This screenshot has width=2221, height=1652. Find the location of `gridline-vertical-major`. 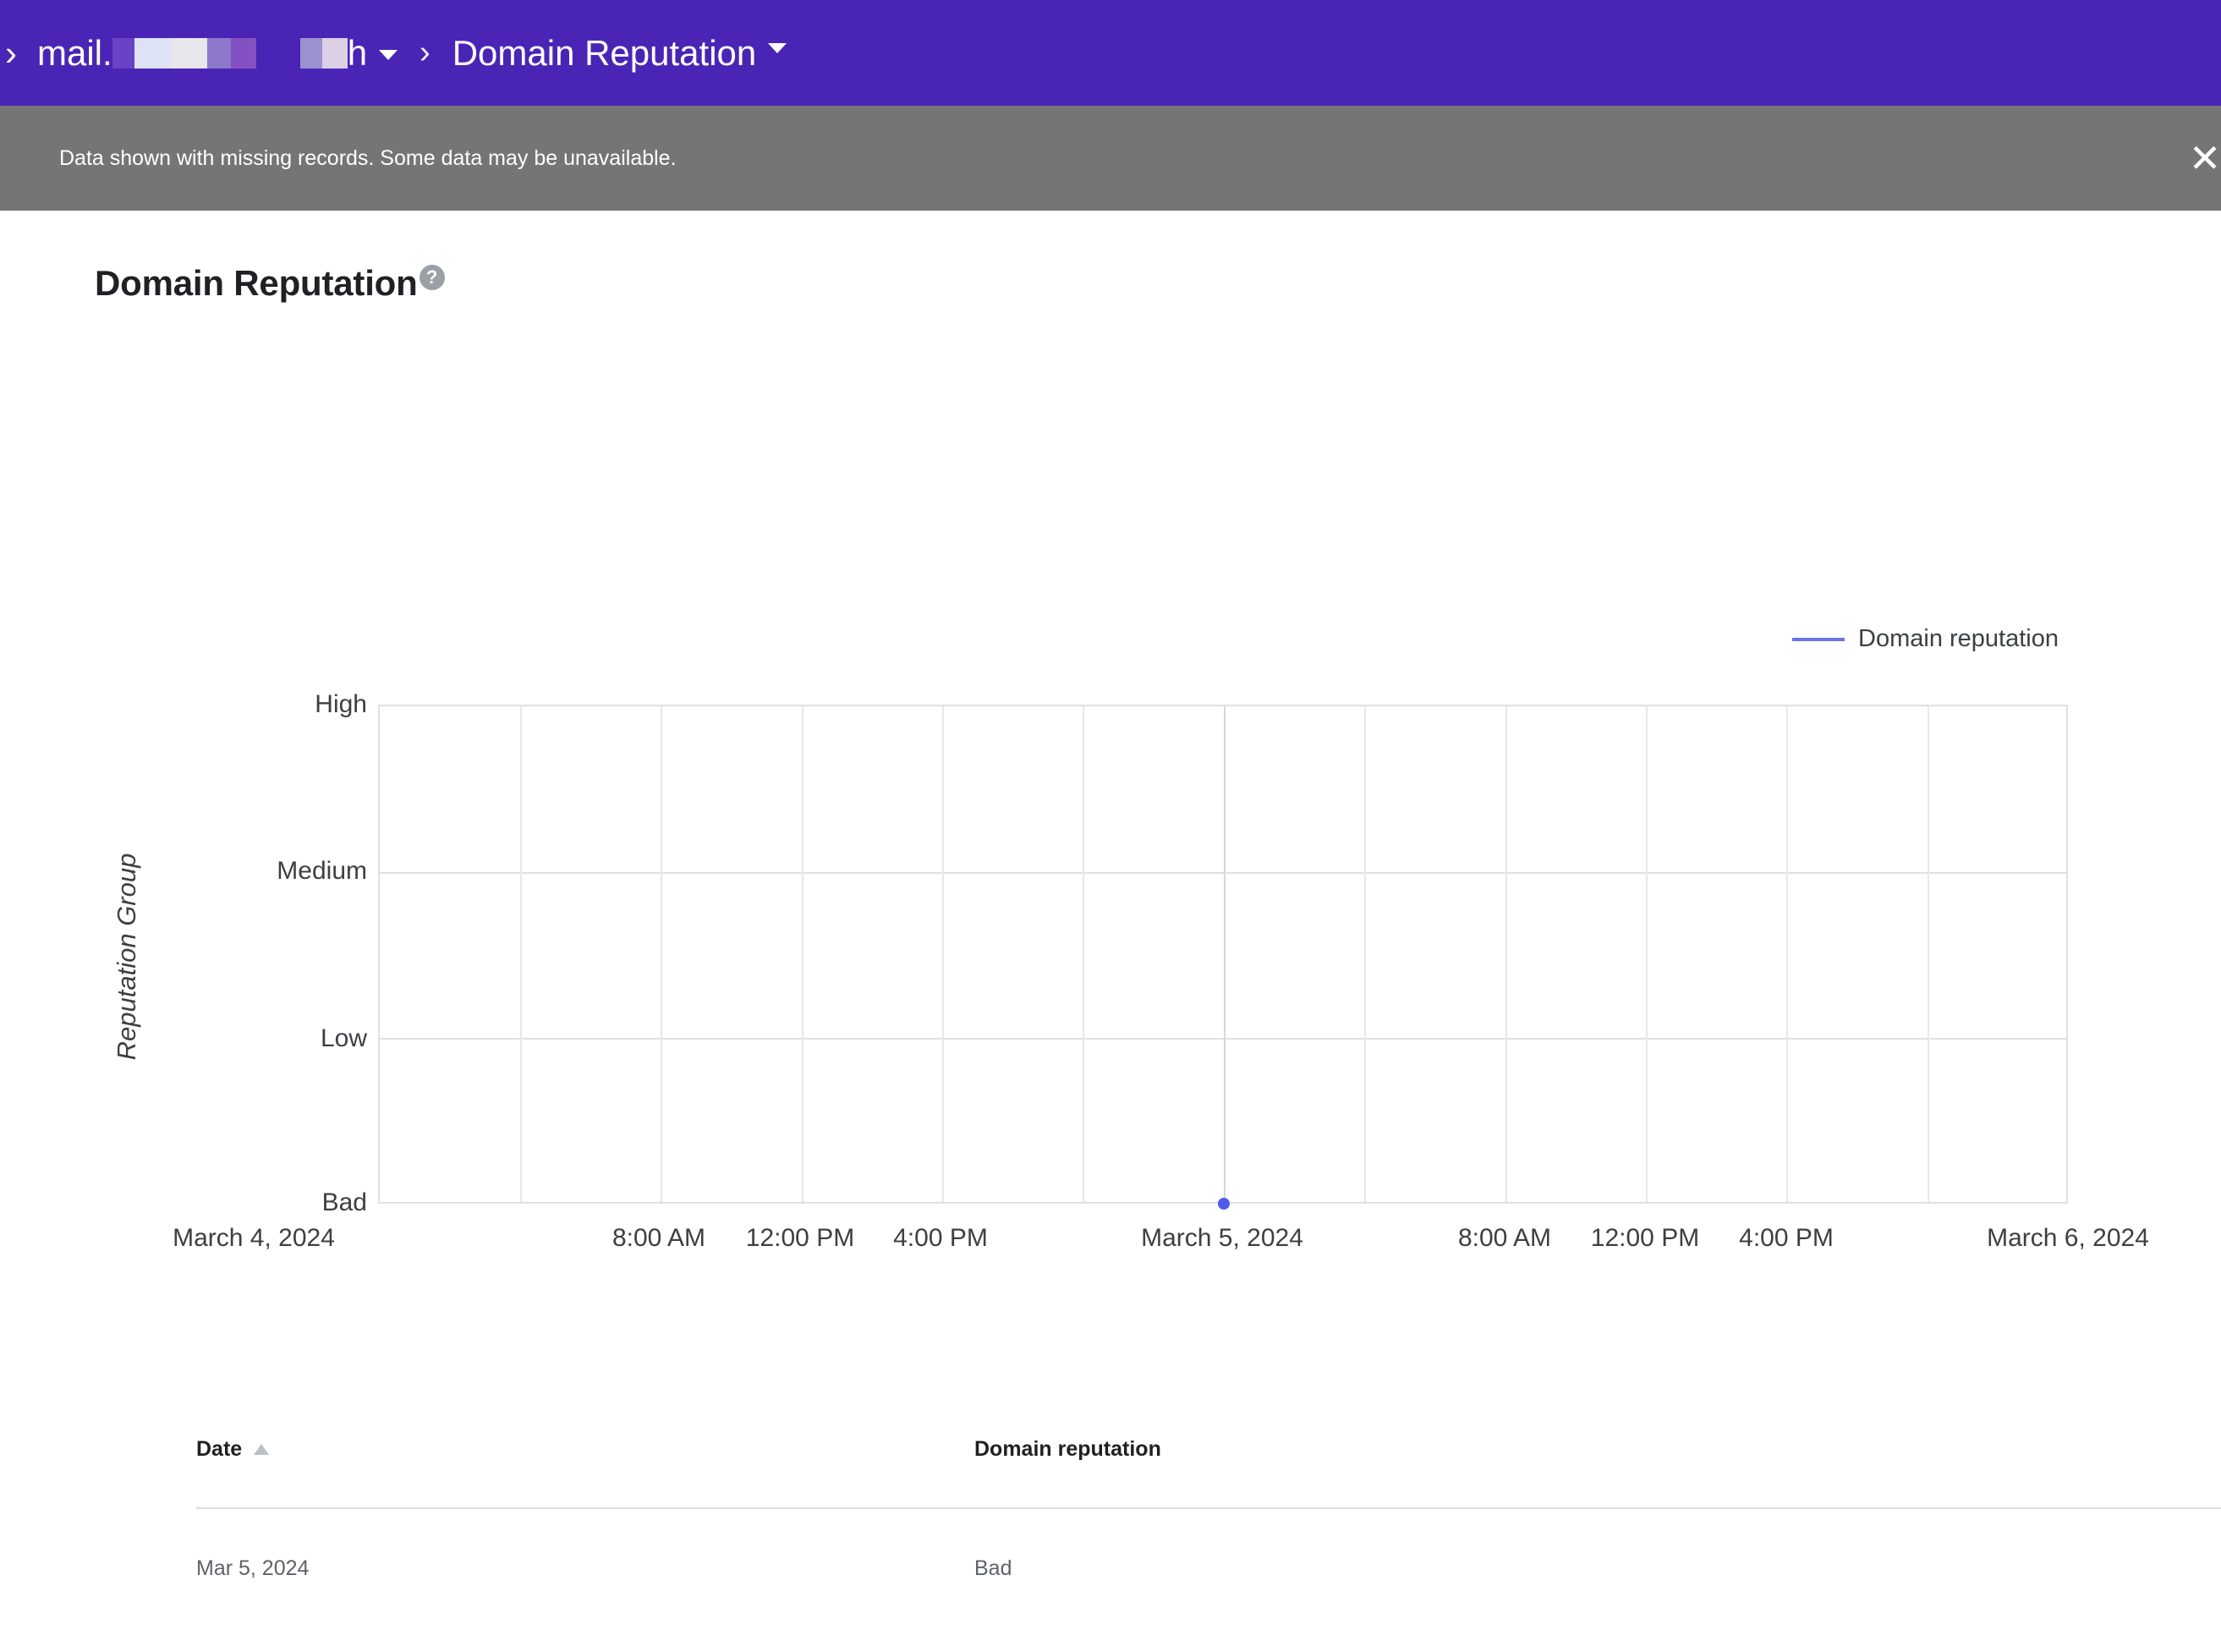

gridline-vertical-major is located at coordinates (1225, 954).